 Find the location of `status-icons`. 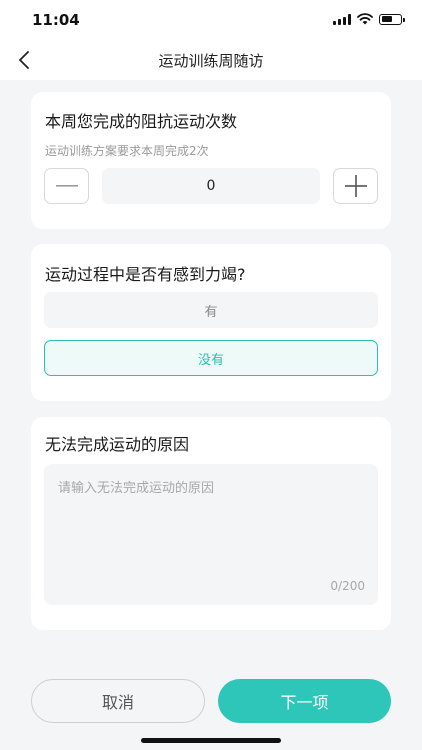

status-icons is located at coordinates (369, 19).